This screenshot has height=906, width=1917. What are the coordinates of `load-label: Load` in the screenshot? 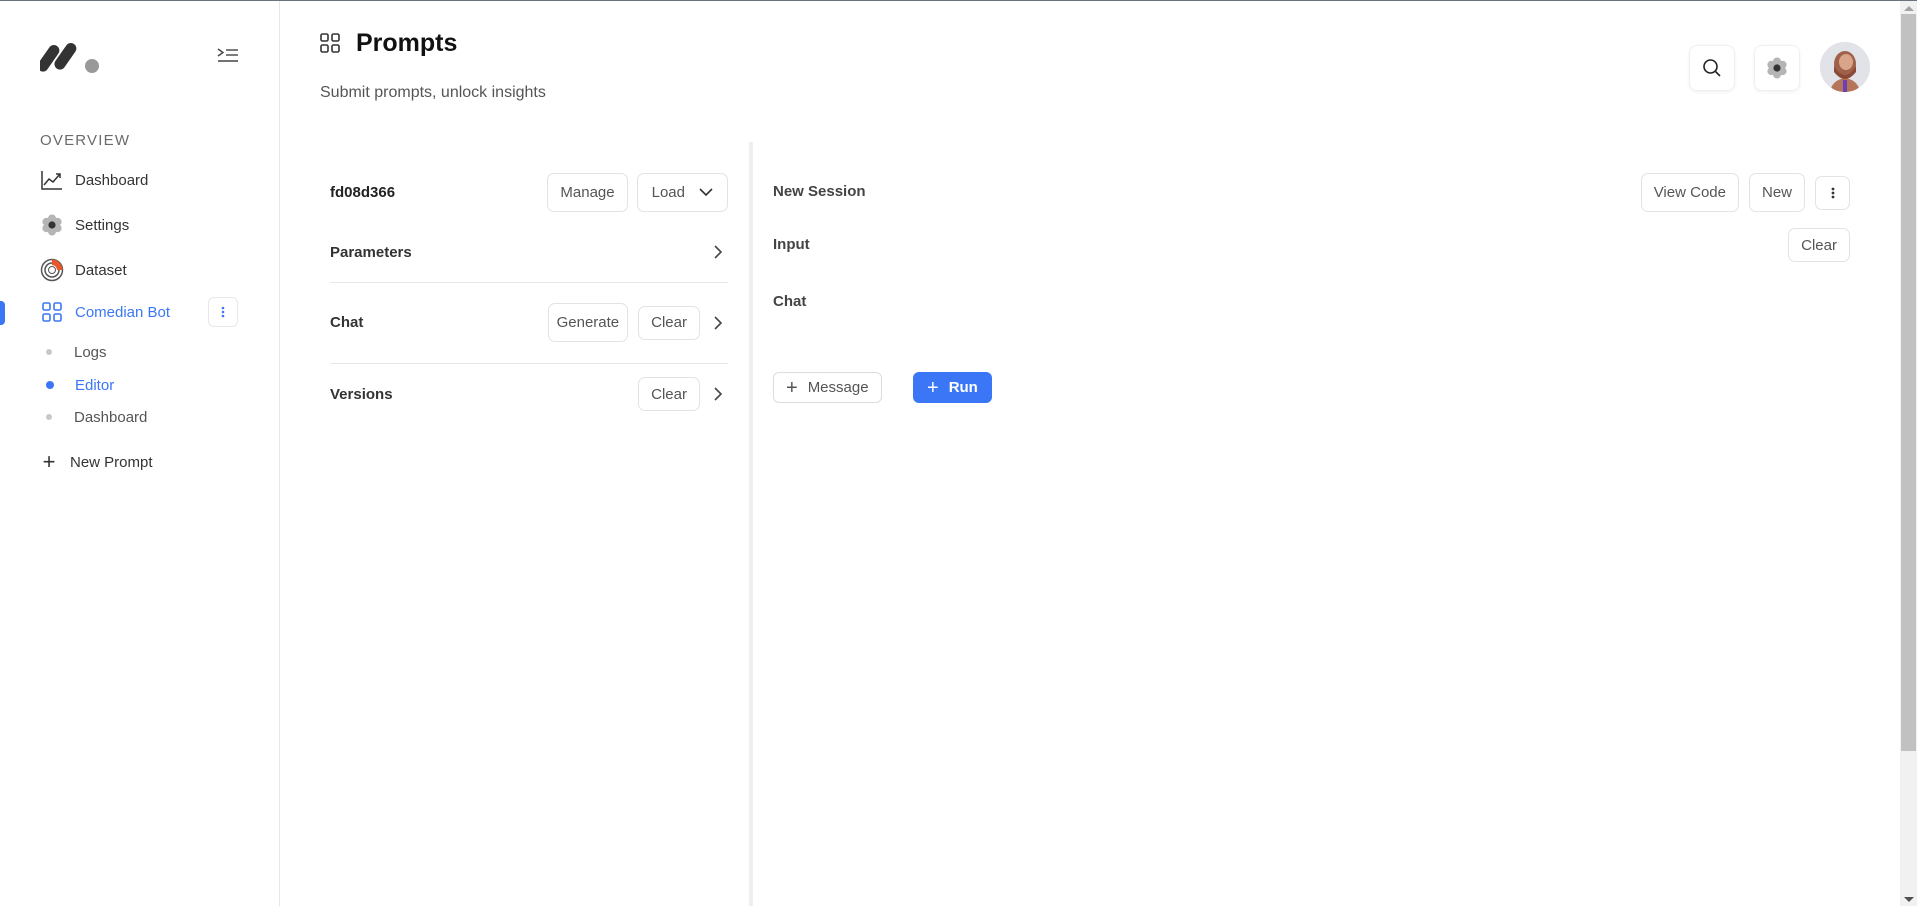 It's located at (668, 192).